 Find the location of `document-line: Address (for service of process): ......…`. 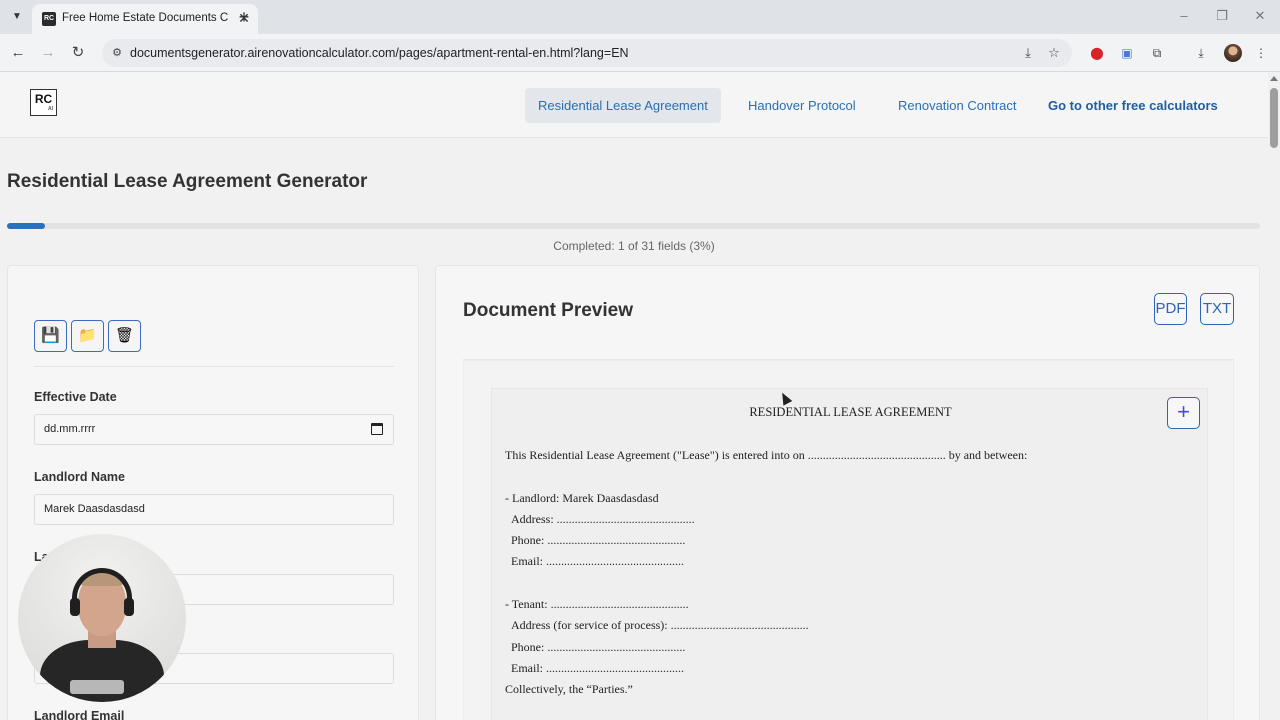

document-line: Address (for service of process): ......… is located at coordinates (660, 625).